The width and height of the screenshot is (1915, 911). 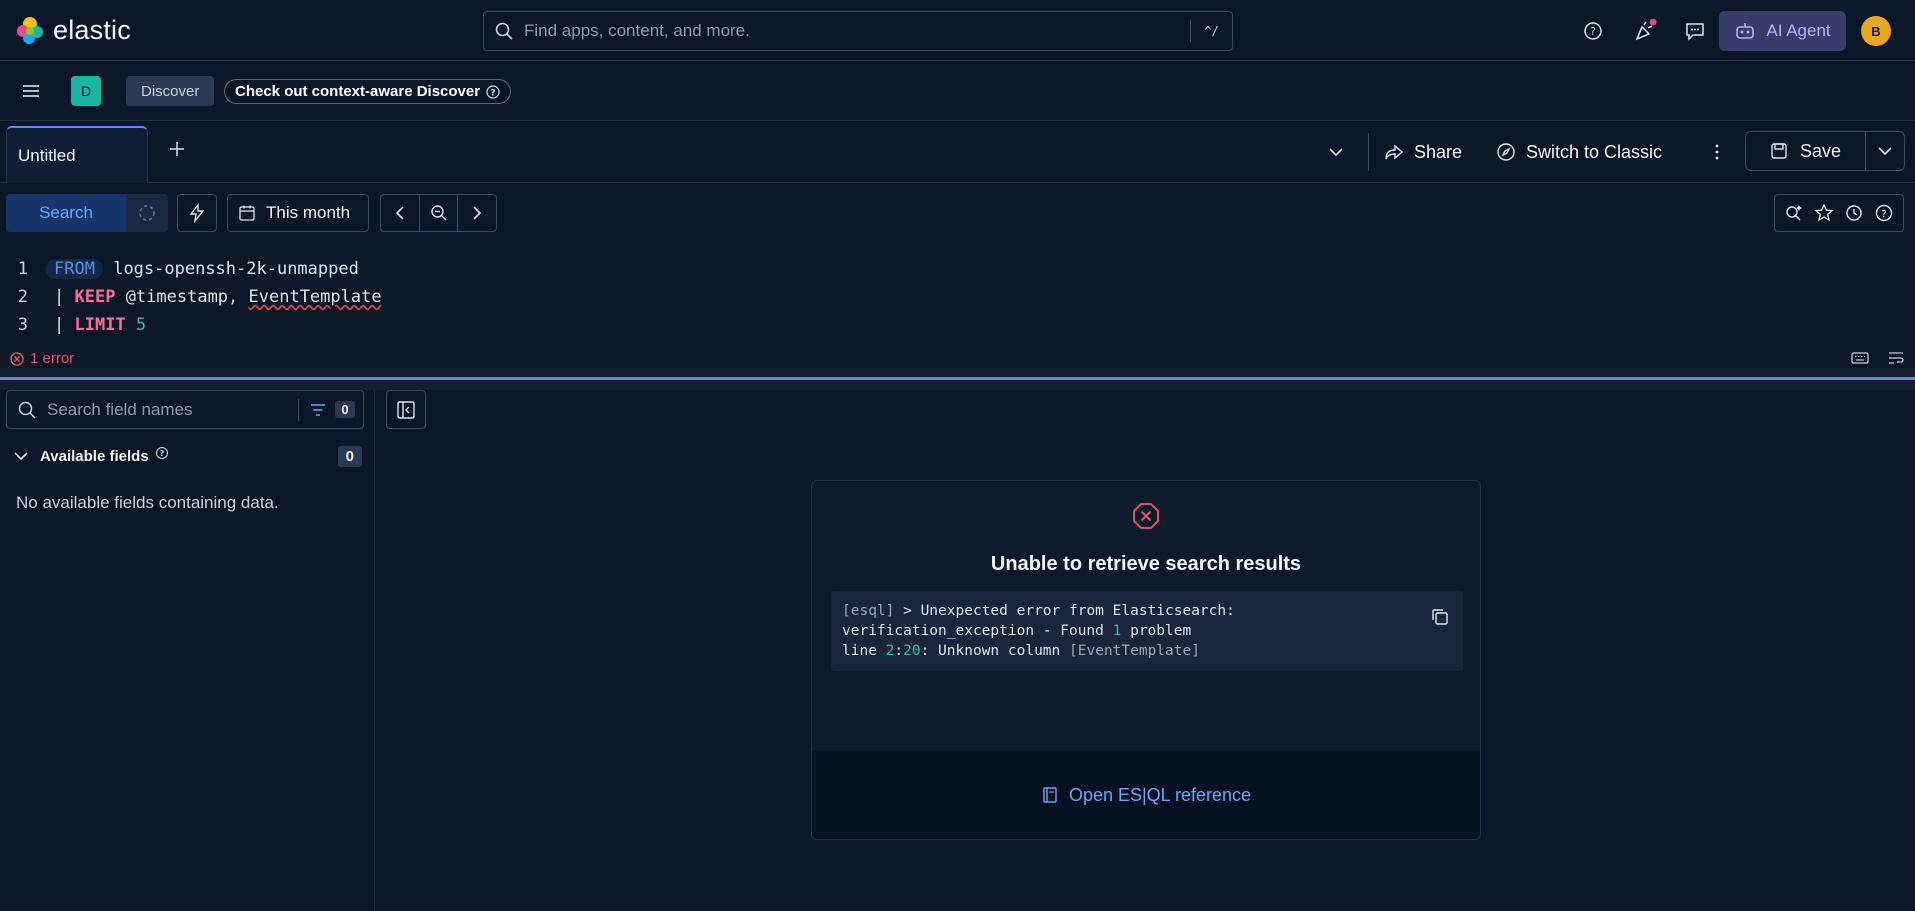 I want to click on line-number: 2, so click(x=22, y=296).